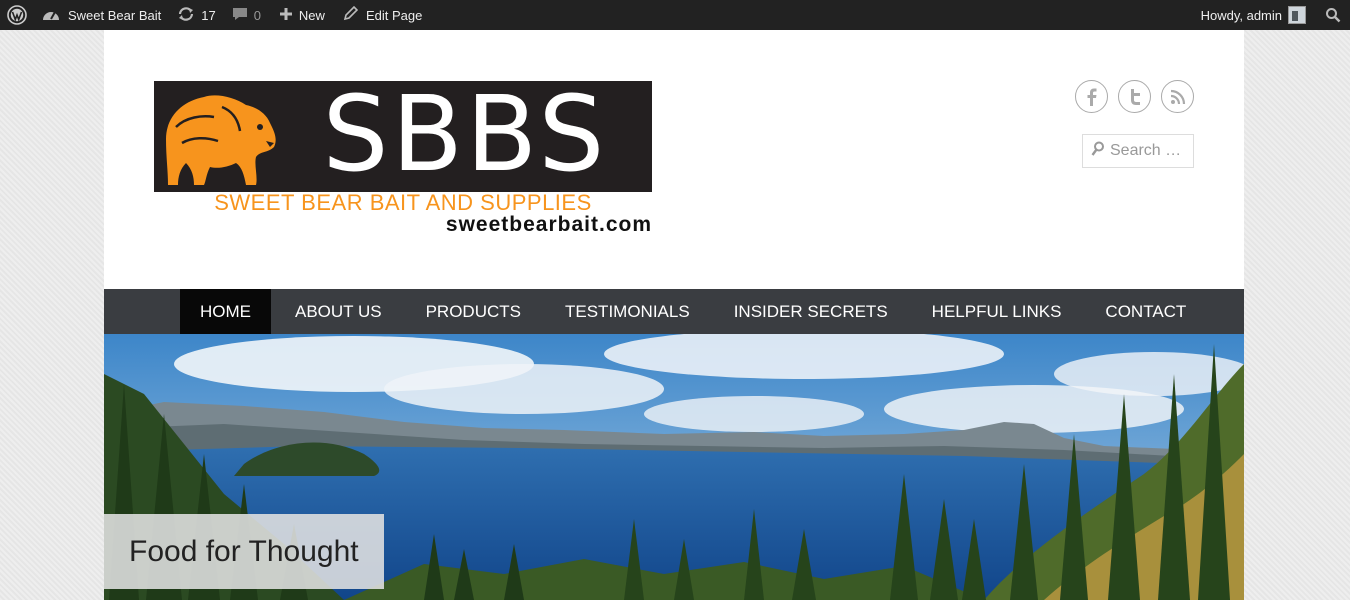 The image size is (1350, 600). I want to click on admin-bar-right: Howdy, admin, so click(1275, 15).